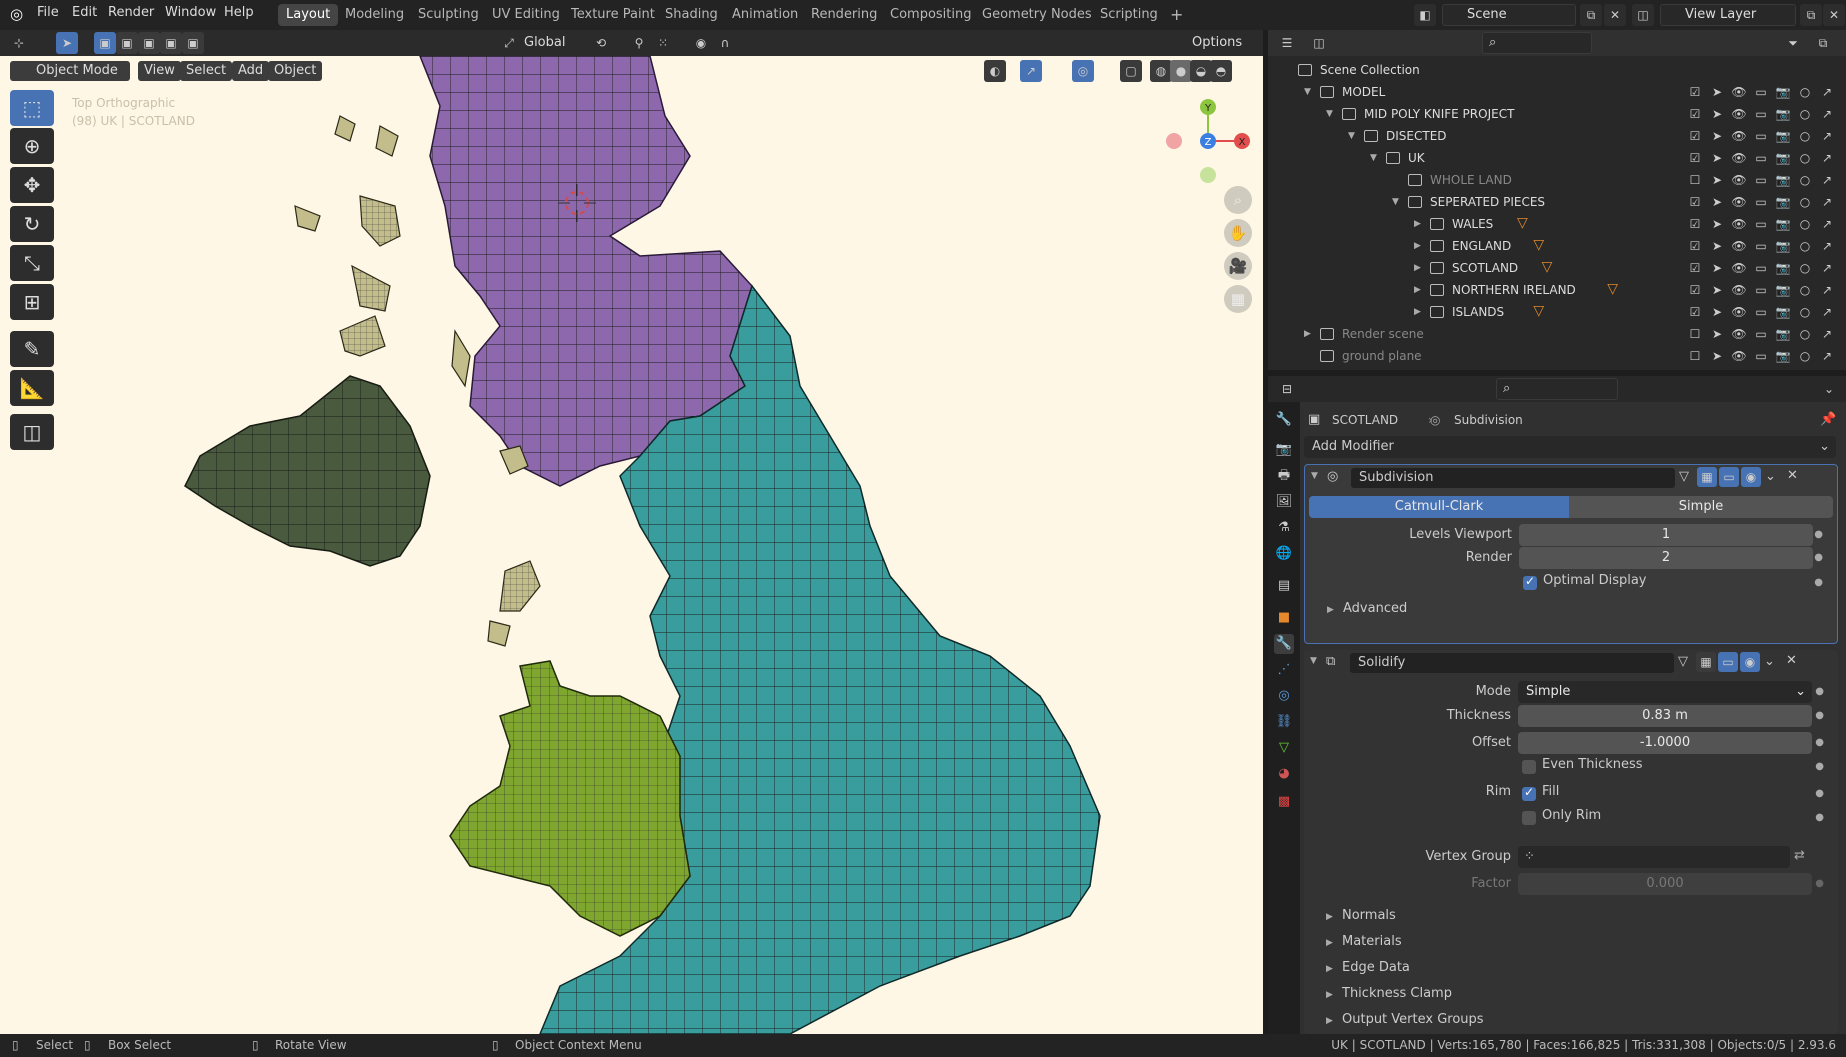 This screenshot has height=1057, width=1846. Describe the element at coordinates (1665, 716) in the screenshot. I see `thickness-field: 0.83 m` at that location.